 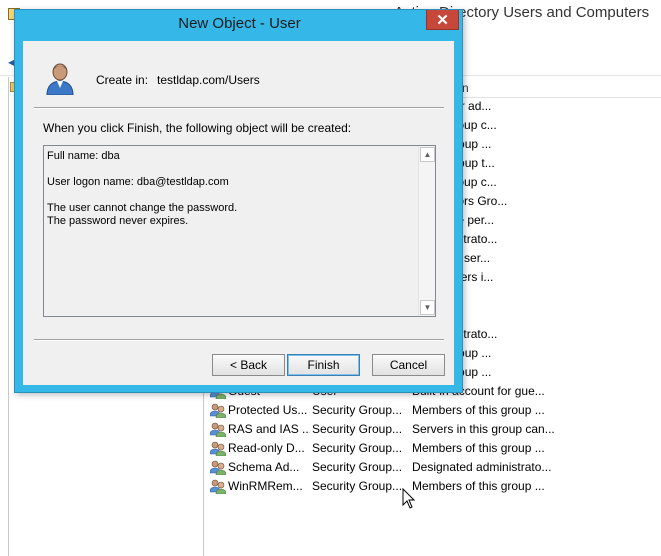 What do you see at coordinates (426, 231) in the screenshot?
I see `vertical-scrollbar: ▲ ▼` at bounding box center [426, 231].